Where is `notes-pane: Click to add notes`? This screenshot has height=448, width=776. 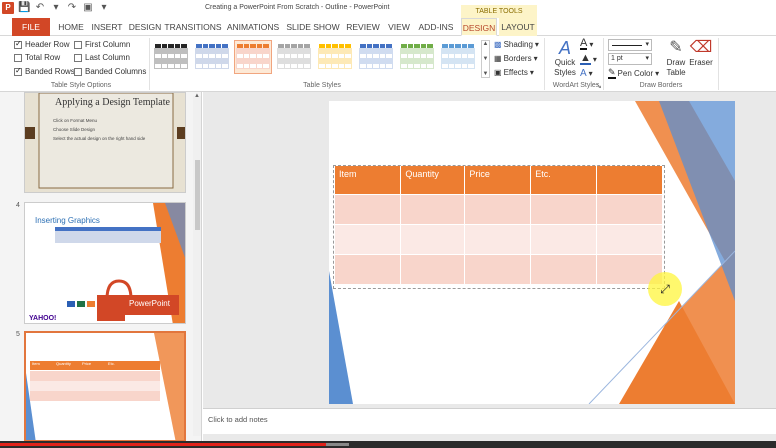 notes-pane: Click to add notes is located at coordinates (489, 421).